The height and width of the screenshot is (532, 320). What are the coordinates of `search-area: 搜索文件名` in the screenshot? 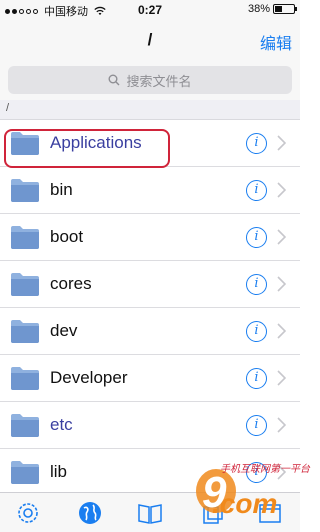 It's located at (150, 81).